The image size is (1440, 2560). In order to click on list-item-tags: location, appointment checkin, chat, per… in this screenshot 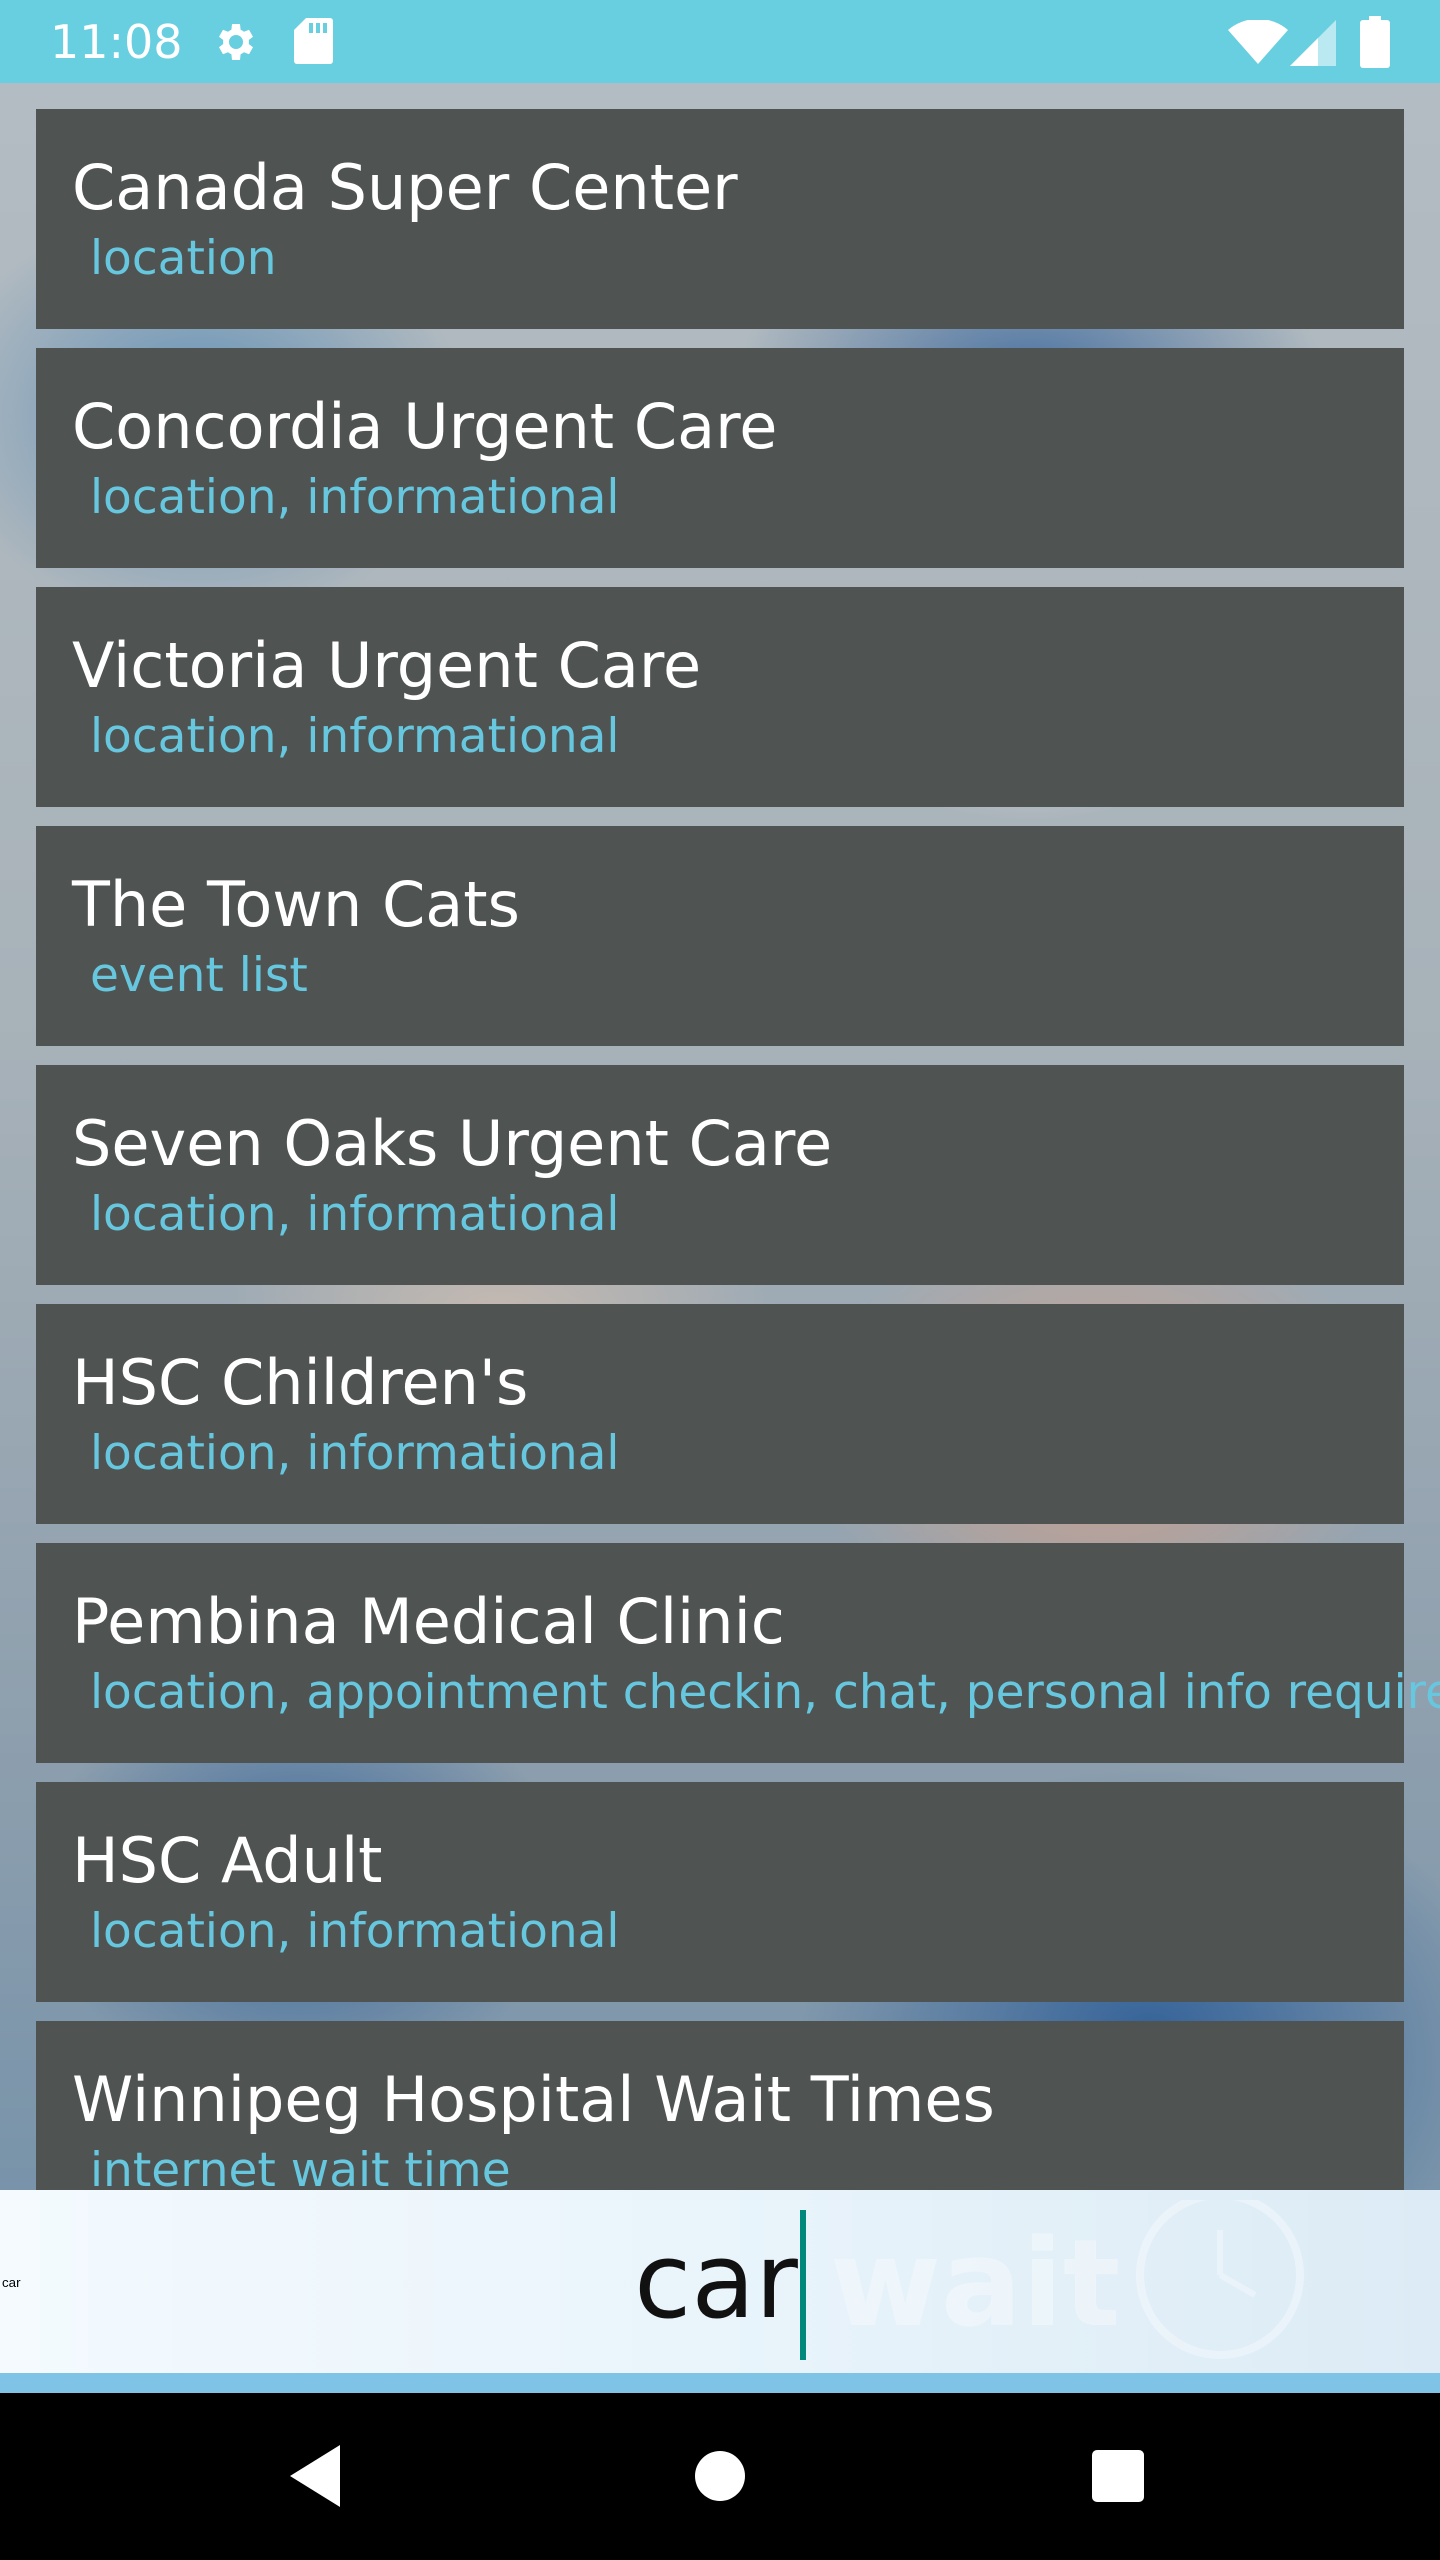, I will do `click(765, 1692)`.